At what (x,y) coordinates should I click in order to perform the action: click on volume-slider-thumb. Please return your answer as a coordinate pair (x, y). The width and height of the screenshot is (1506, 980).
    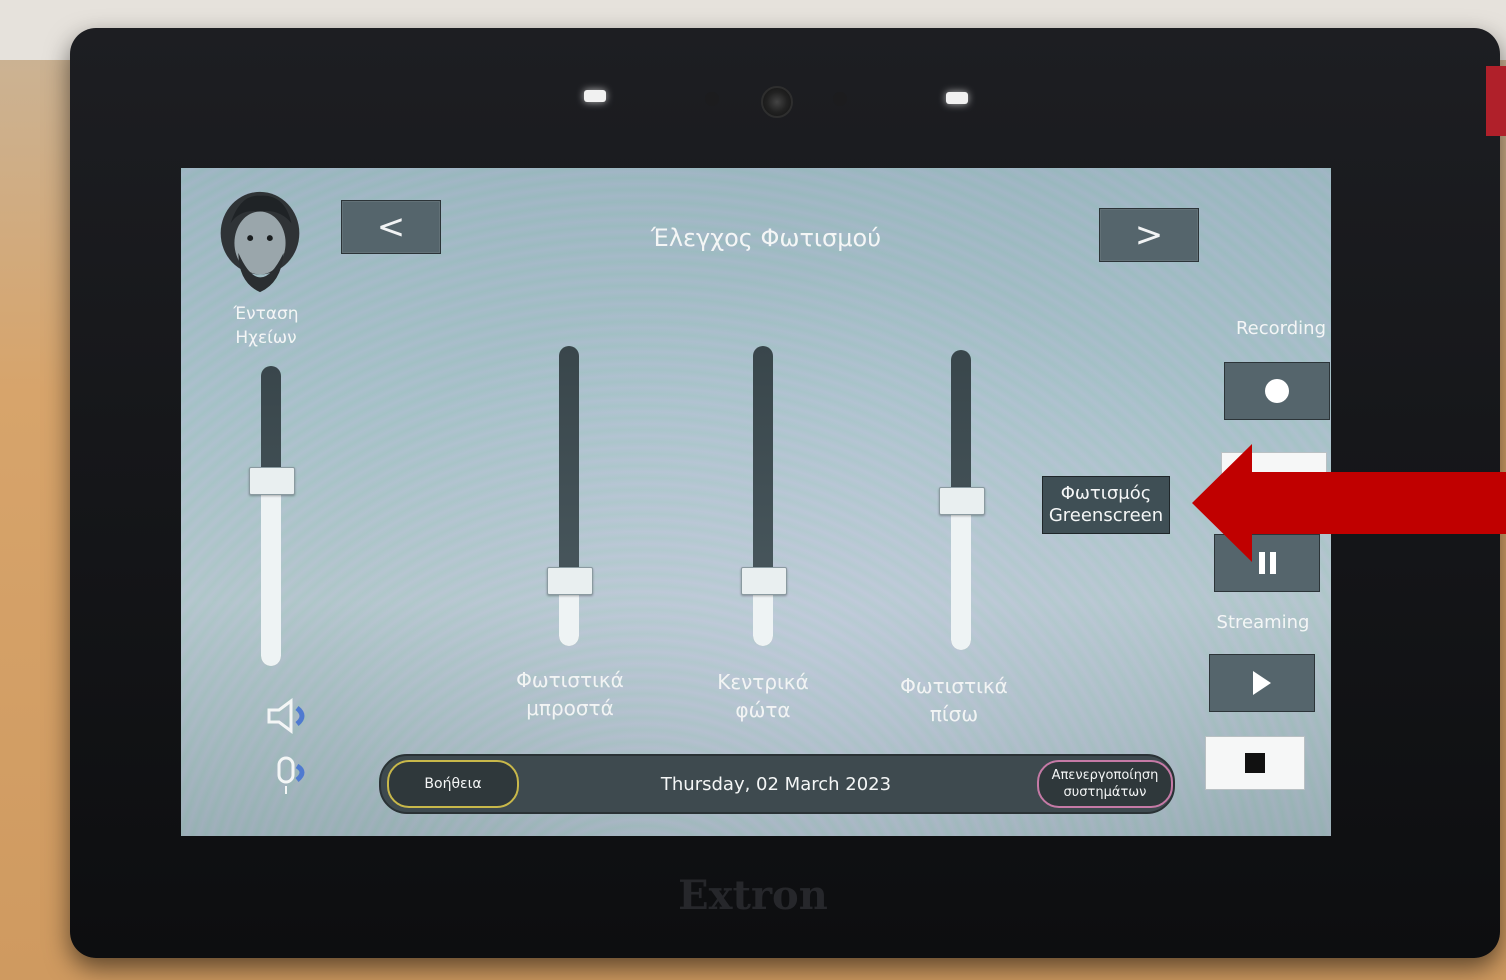
    Looking at the image, I should click on (272, 481).